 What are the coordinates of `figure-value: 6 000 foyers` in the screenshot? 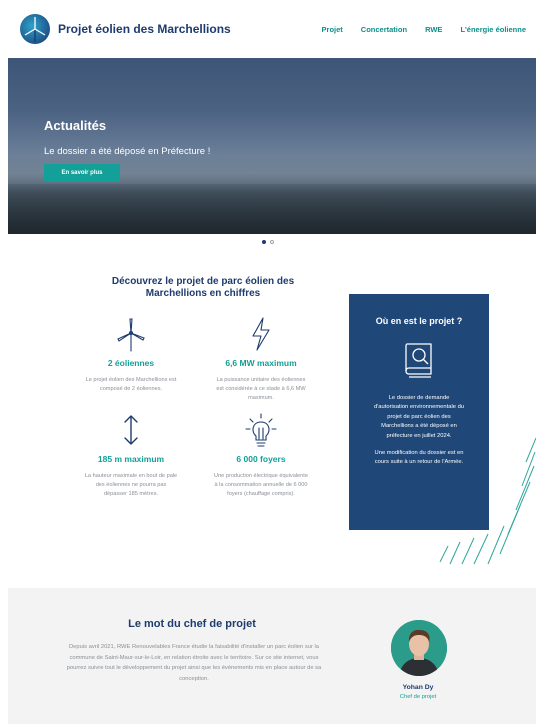 It's located at (261, 459).